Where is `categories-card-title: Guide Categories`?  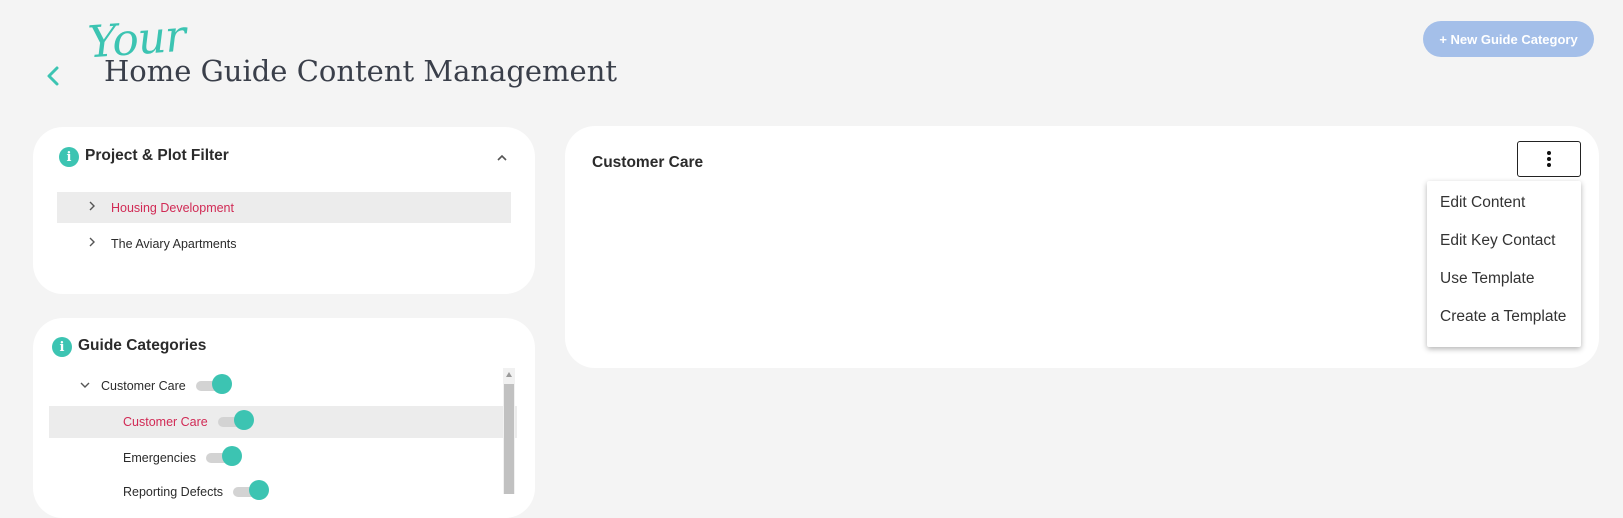 categories-card-title: Guide Categories is located at coordinates (142, 345).